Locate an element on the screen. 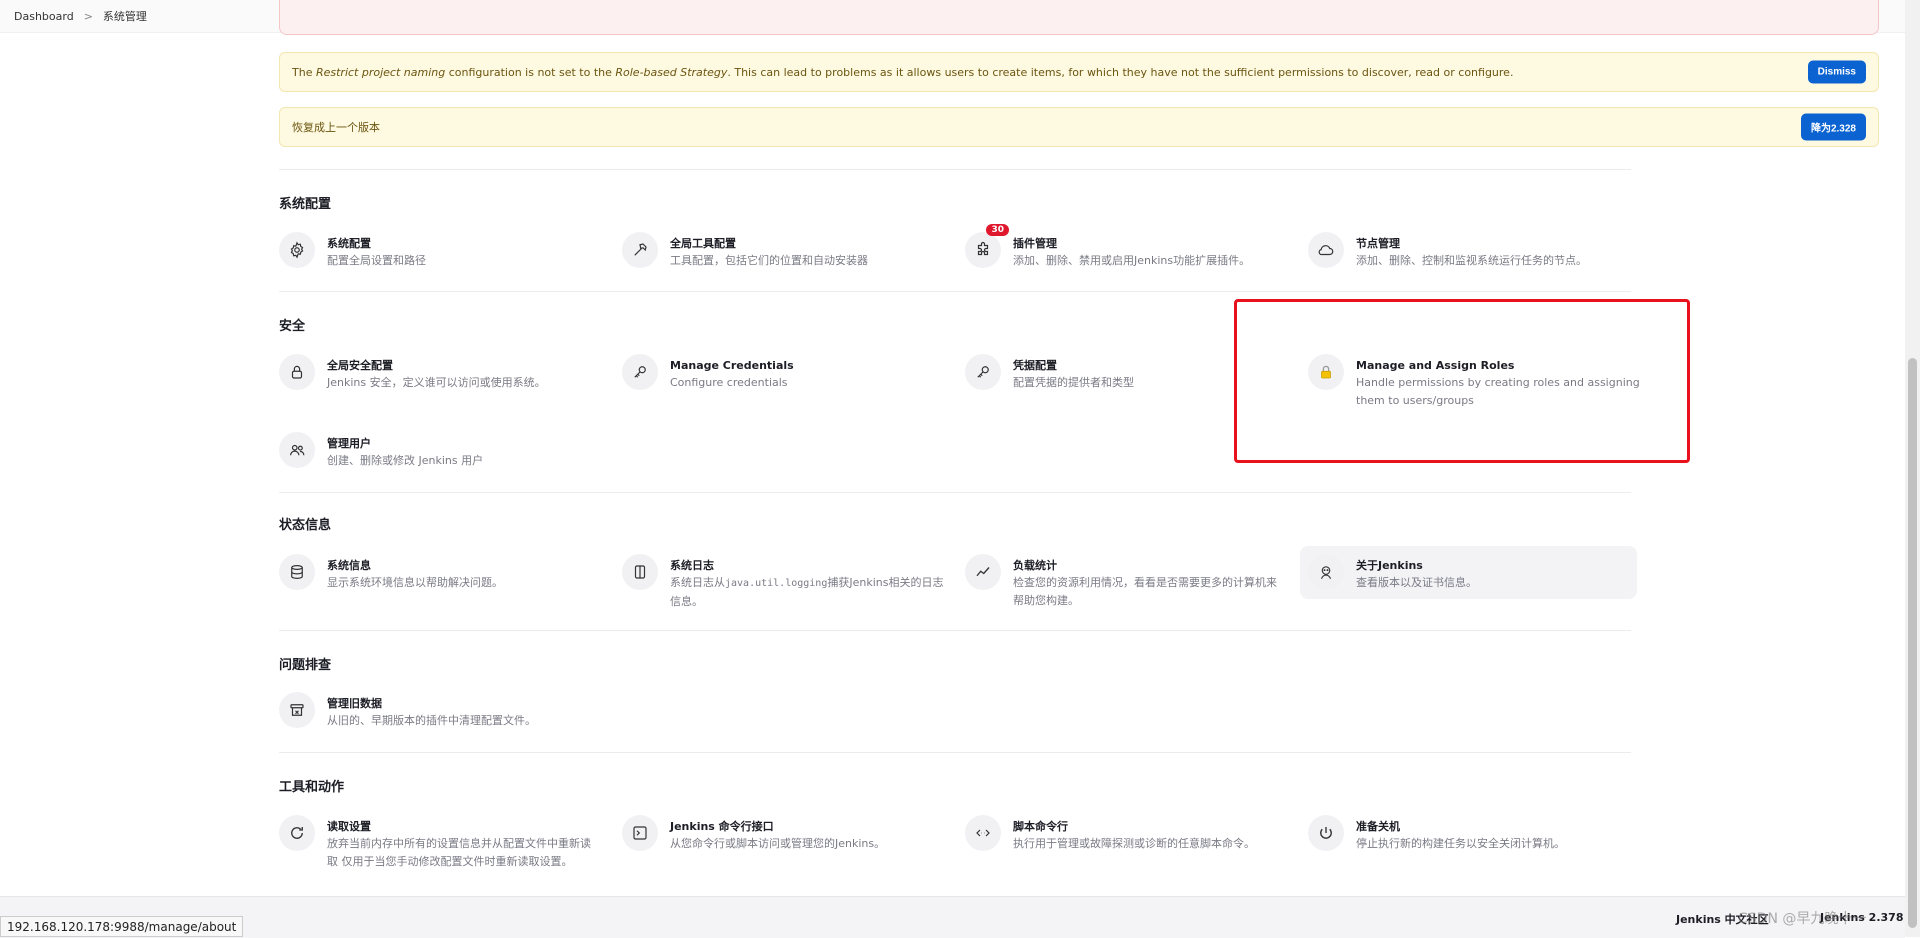 The height and width of the screenshot is (938, 1920). breadcrumb-current: 系统管理 is located at coordinates (125, 16).